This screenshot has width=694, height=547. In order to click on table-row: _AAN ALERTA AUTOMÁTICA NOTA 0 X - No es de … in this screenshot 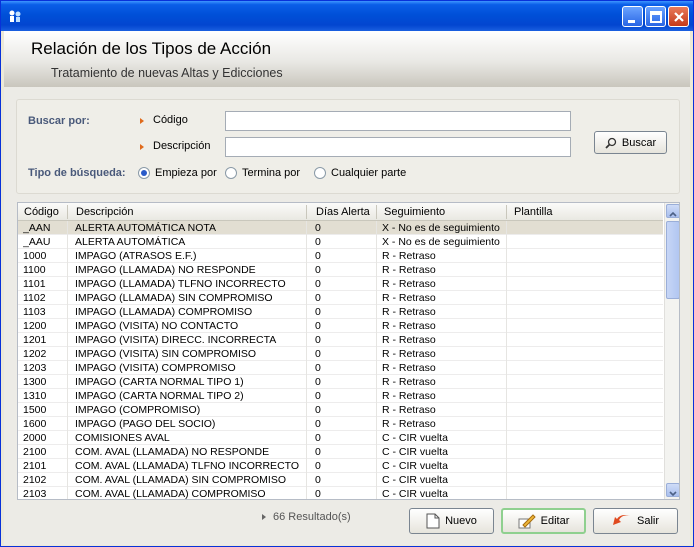, I will do `click(340, 228)`.